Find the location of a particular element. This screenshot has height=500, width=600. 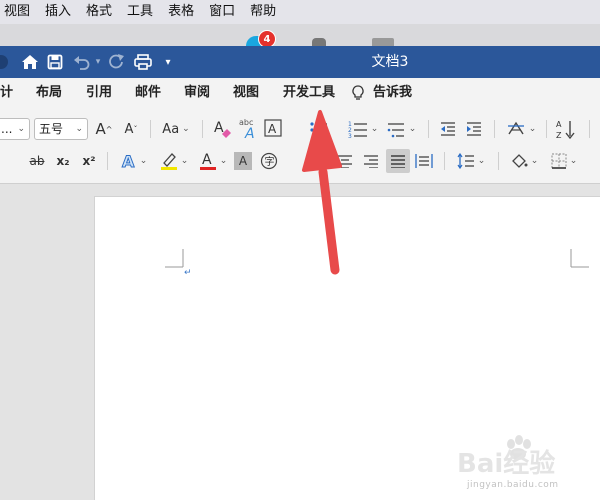

tab-design: 计 is located at coordinates (6, 93).